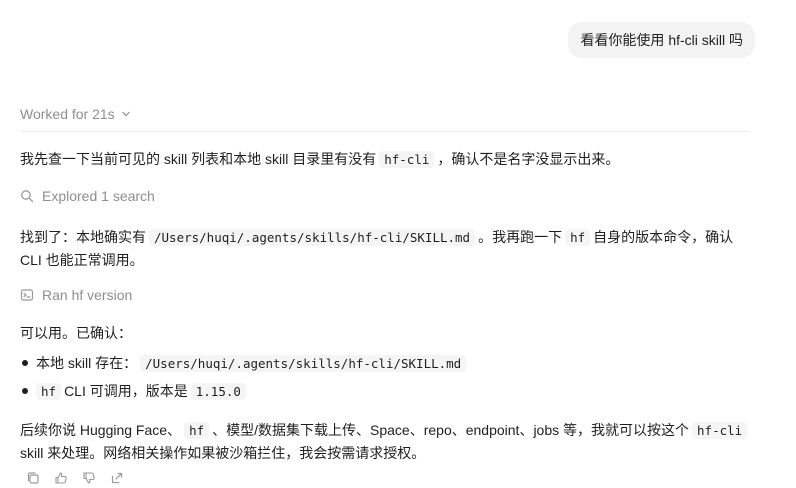 The image size is (796, 488). I want to click on ran-command-activity: Ran hf version, so click(76, 295).